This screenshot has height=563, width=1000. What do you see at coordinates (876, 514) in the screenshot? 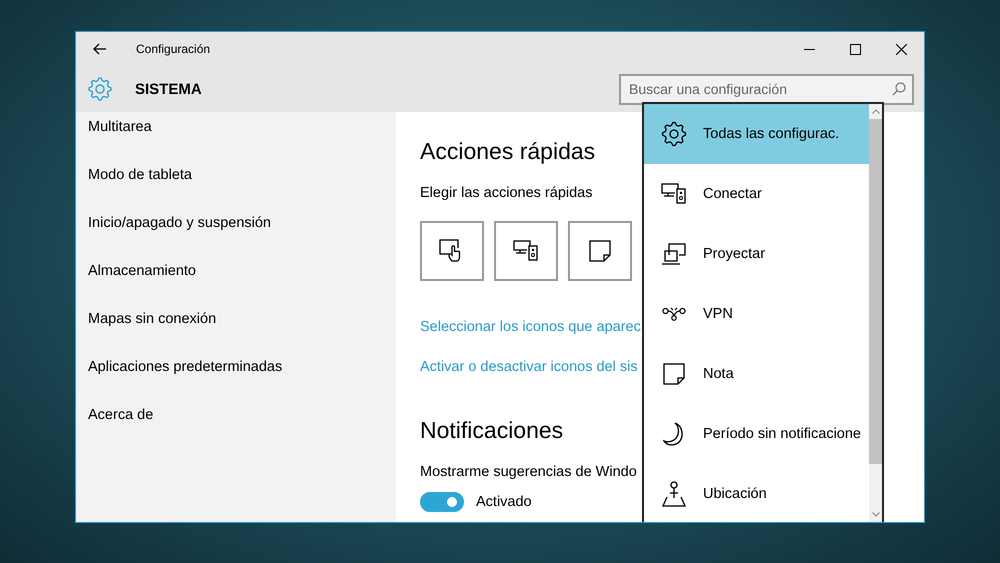
I see `scroll-down-icon` at bounding box center [876, 514].